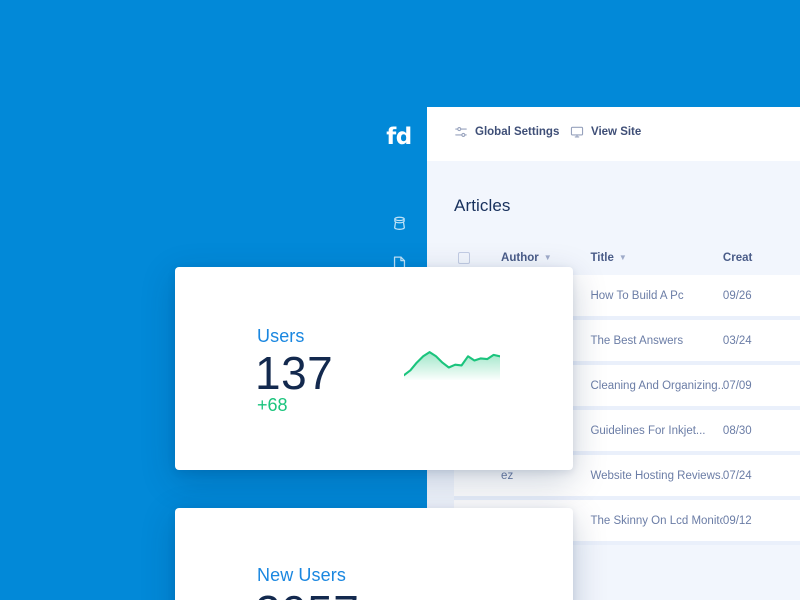 This screenshot has height=600, width=800. I want to click on table-header-title-label: Title, so click(602, 258).